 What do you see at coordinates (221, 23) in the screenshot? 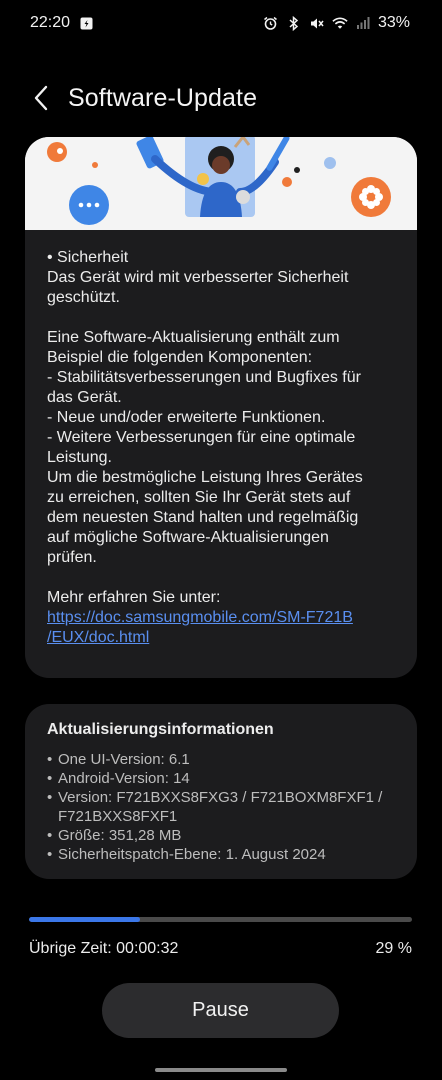
I see `status-bar: 22:20 33%` at bounding box center [221, 23].